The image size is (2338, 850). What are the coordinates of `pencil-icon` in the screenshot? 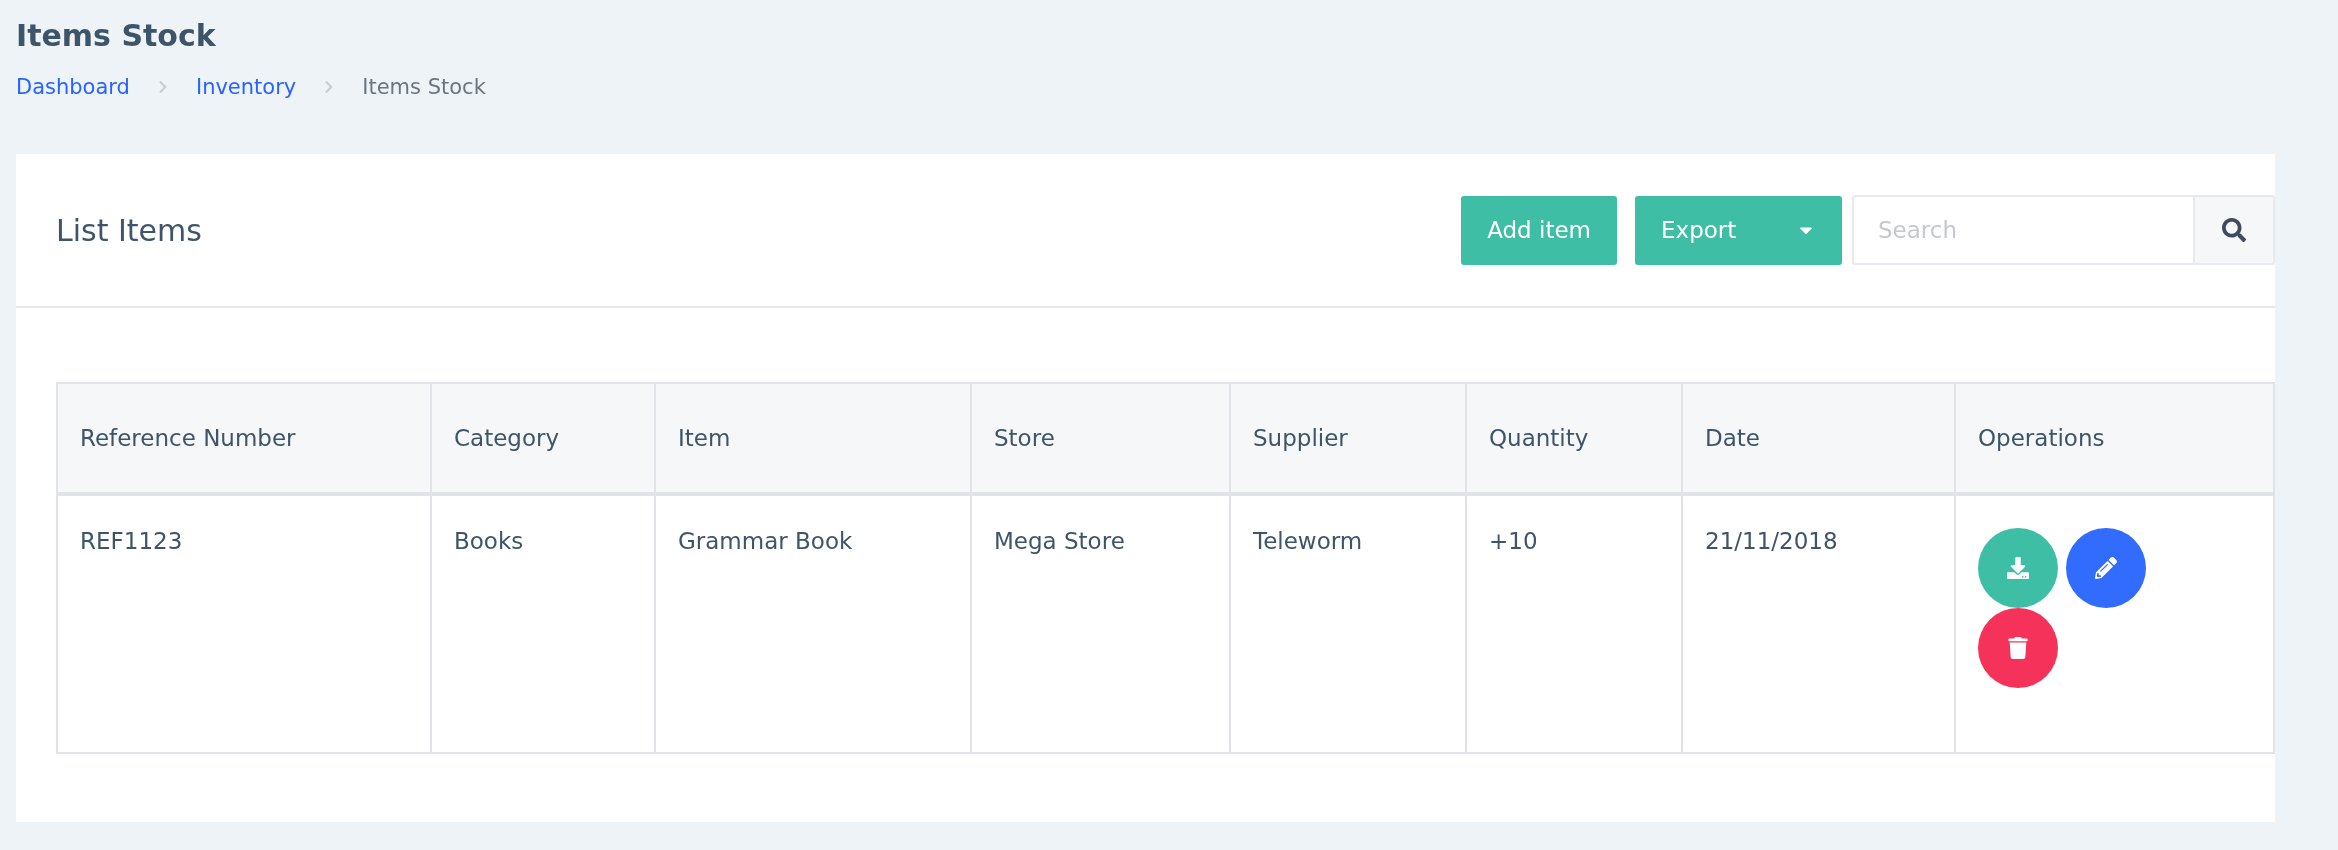 It's located at (2106, 568).